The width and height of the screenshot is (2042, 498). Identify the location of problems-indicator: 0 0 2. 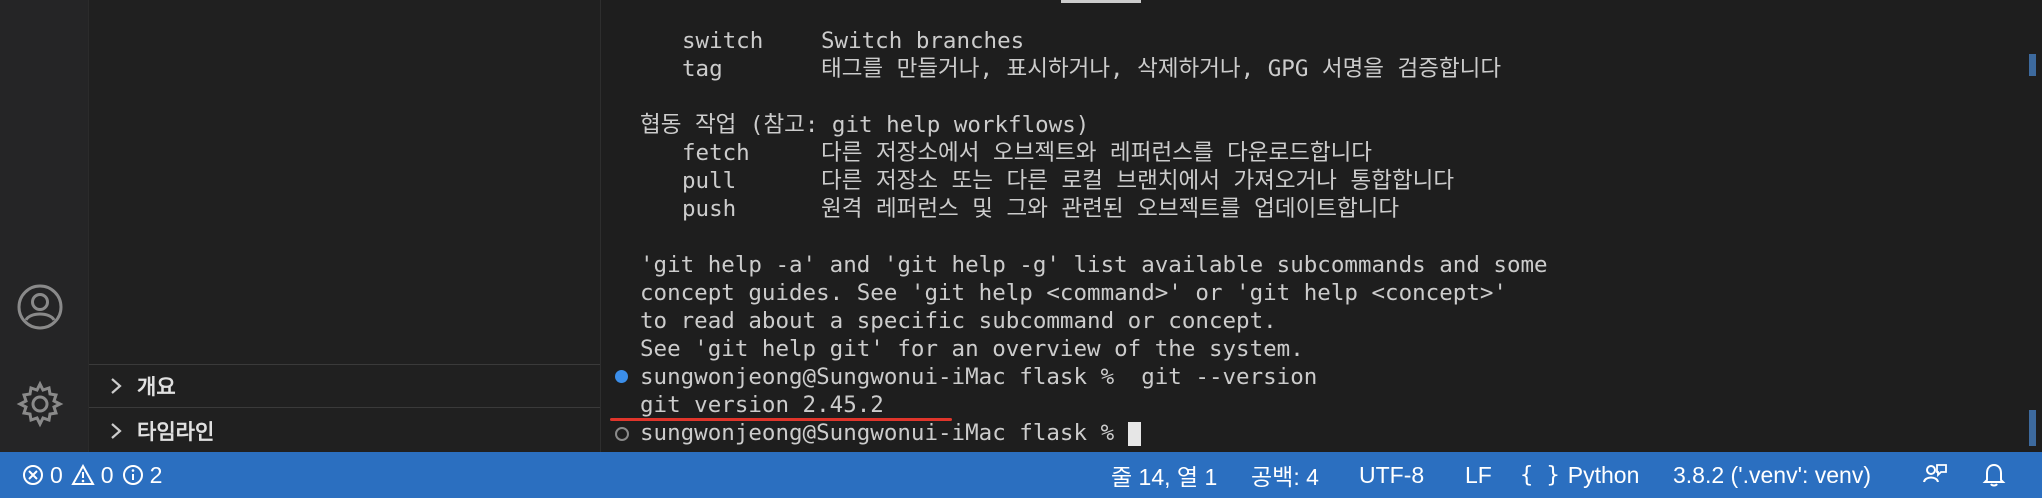
(92, 475).